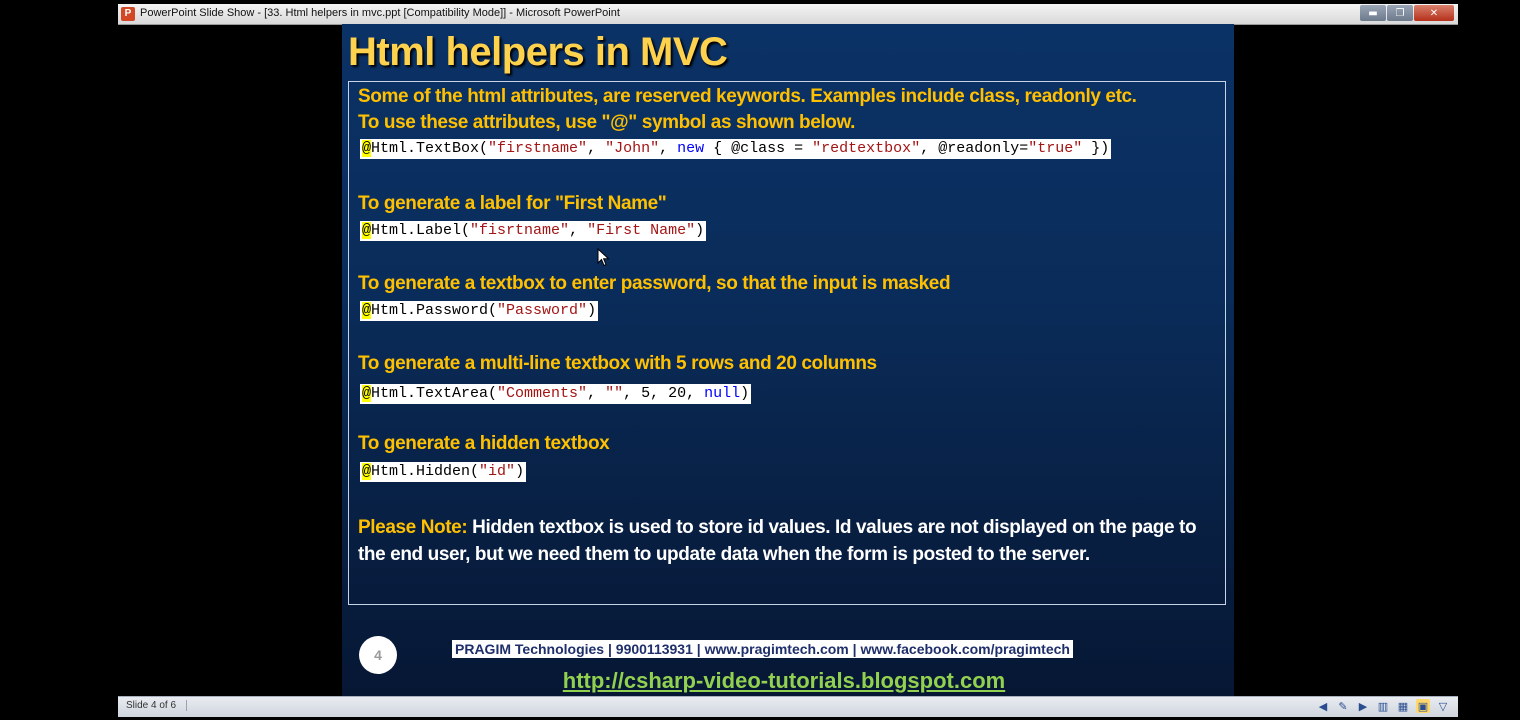  Describe the element at coordinates (788, 706) in the screenshot. I see `status-bar: Slide 4 of 6 ◀ ✎ ▶ ▥ ▦ ▣ ▽` at that location.